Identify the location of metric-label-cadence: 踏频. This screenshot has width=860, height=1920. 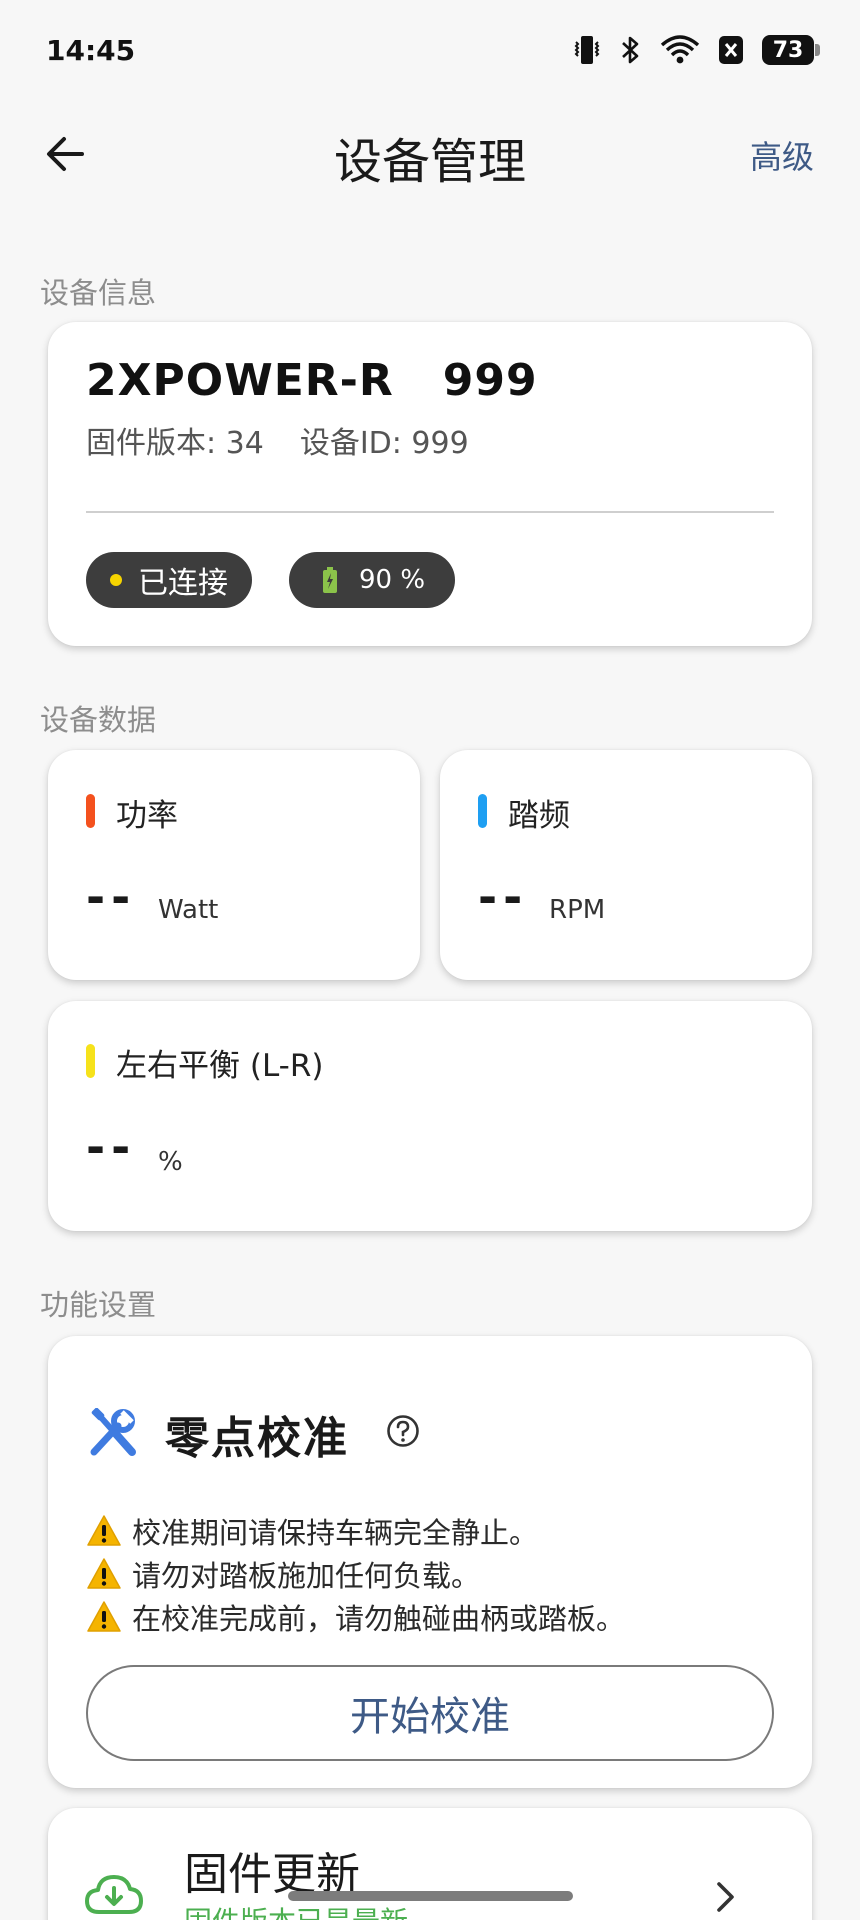
(539, 816).